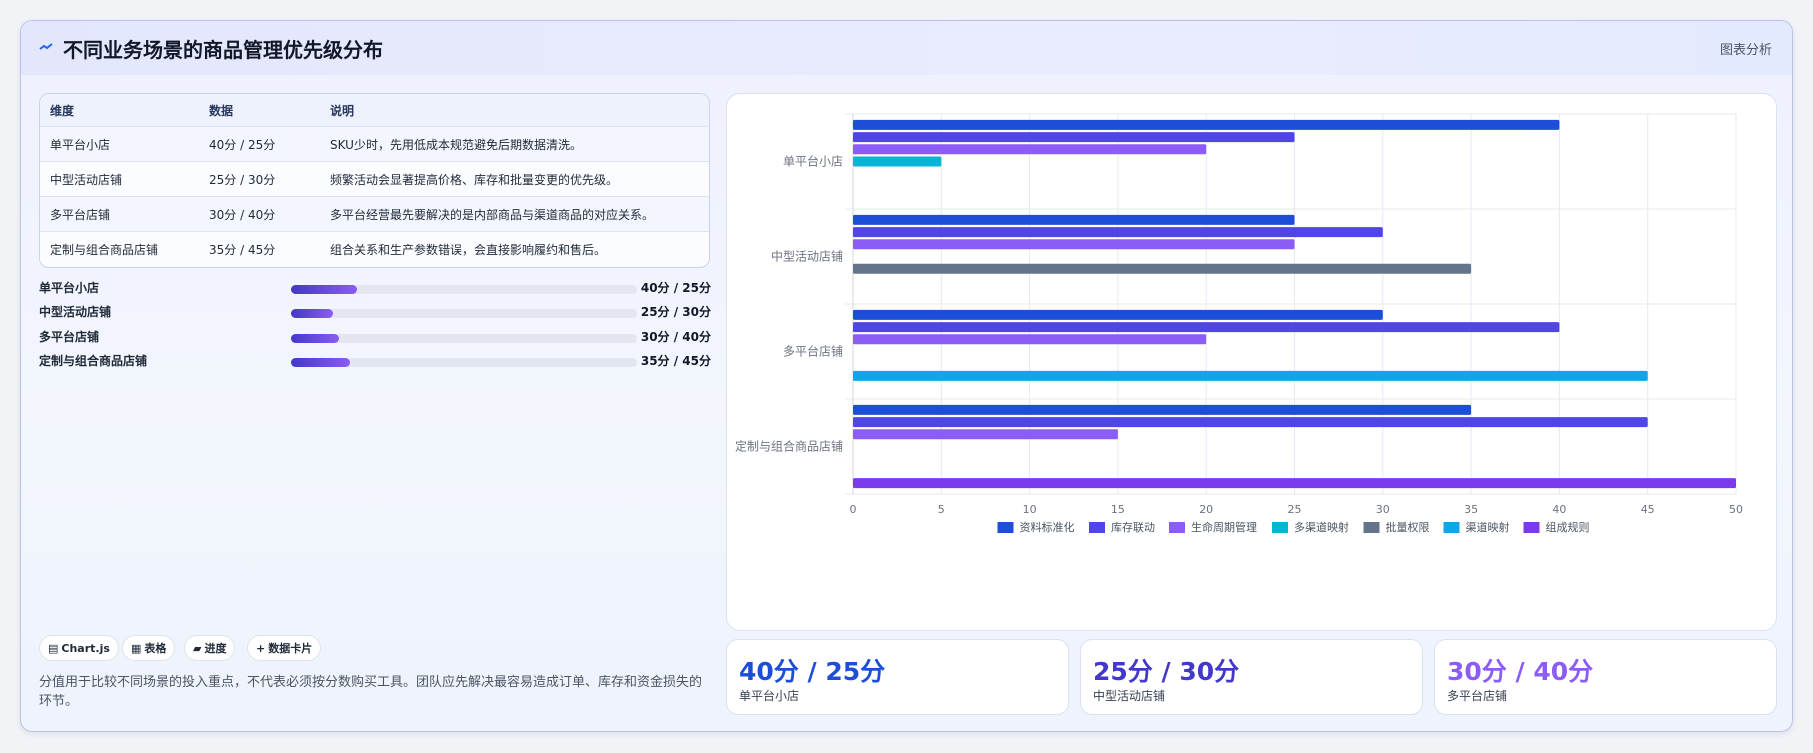 This screenshot has width=1813, height=753. Describe the element at coordinates (80, 214) in the screenshot. I see `table-cell: 多平台店铺` at that location.